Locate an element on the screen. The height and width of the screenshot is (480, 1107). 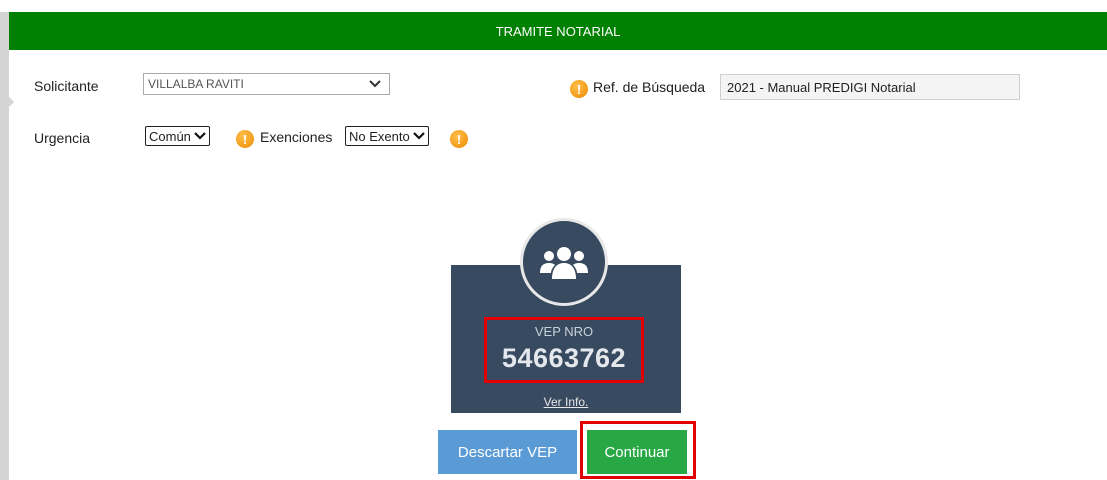
vep-number: 54663762 is located at coordinates (564, 358).